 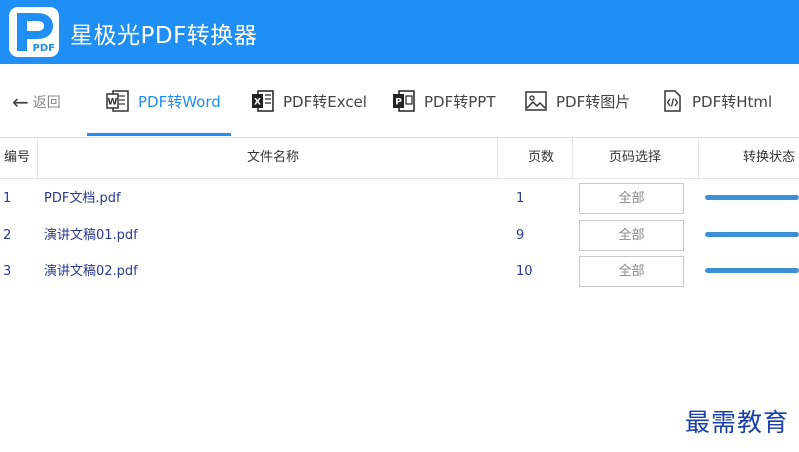 I want to click on row-index: 3, so click(x=7, y=271).